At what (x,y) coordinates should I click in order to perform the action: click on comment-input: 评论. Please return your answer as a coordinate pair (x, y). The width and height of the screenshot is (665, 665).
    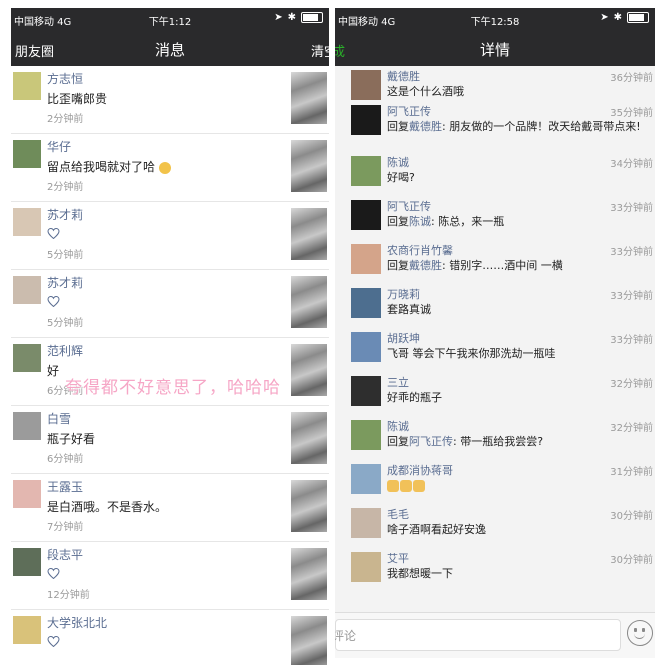
    Looking at the image, I should click on (478, 635).